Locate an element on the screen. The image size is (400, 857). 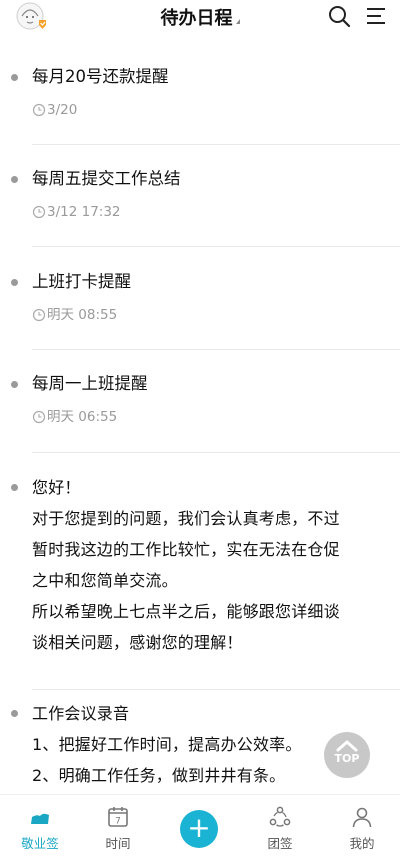
list-item: 每月20号还款提醒 3/20 is located at coordinates (200, 92).